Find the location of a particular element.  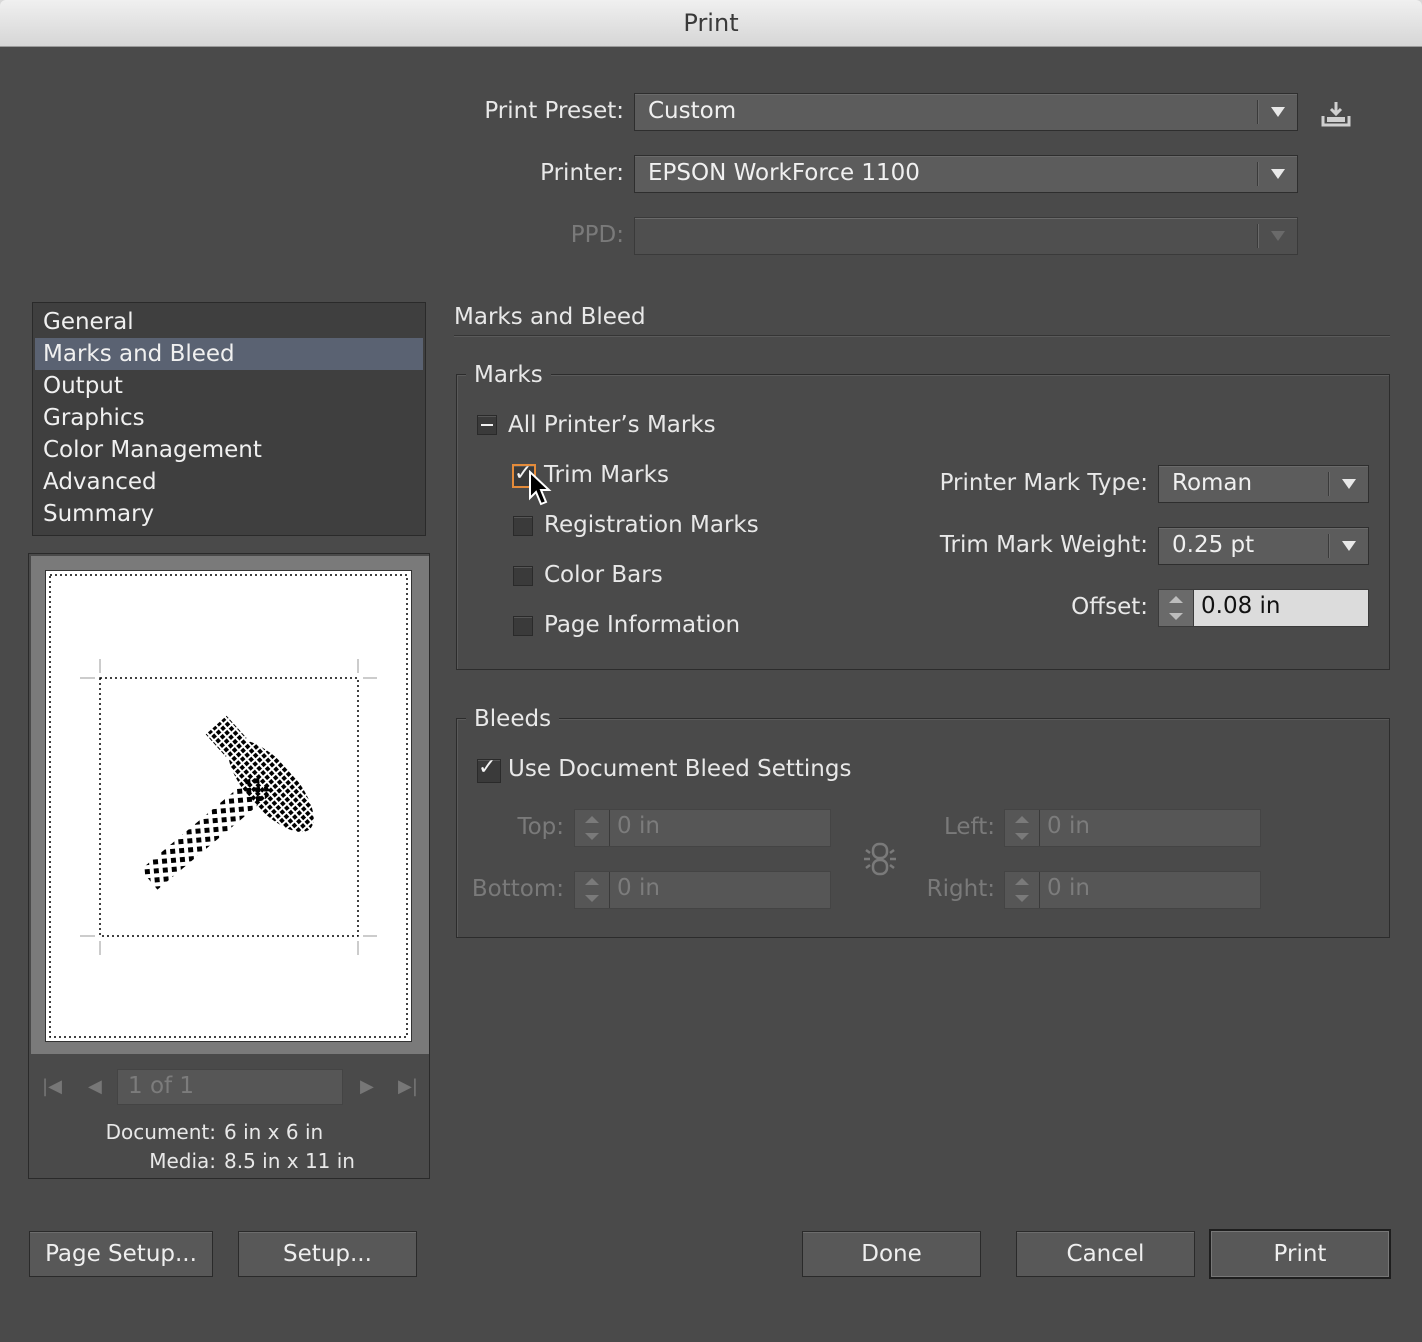

bleed-left-field: 0 in is located at coordinates (1132, 828).